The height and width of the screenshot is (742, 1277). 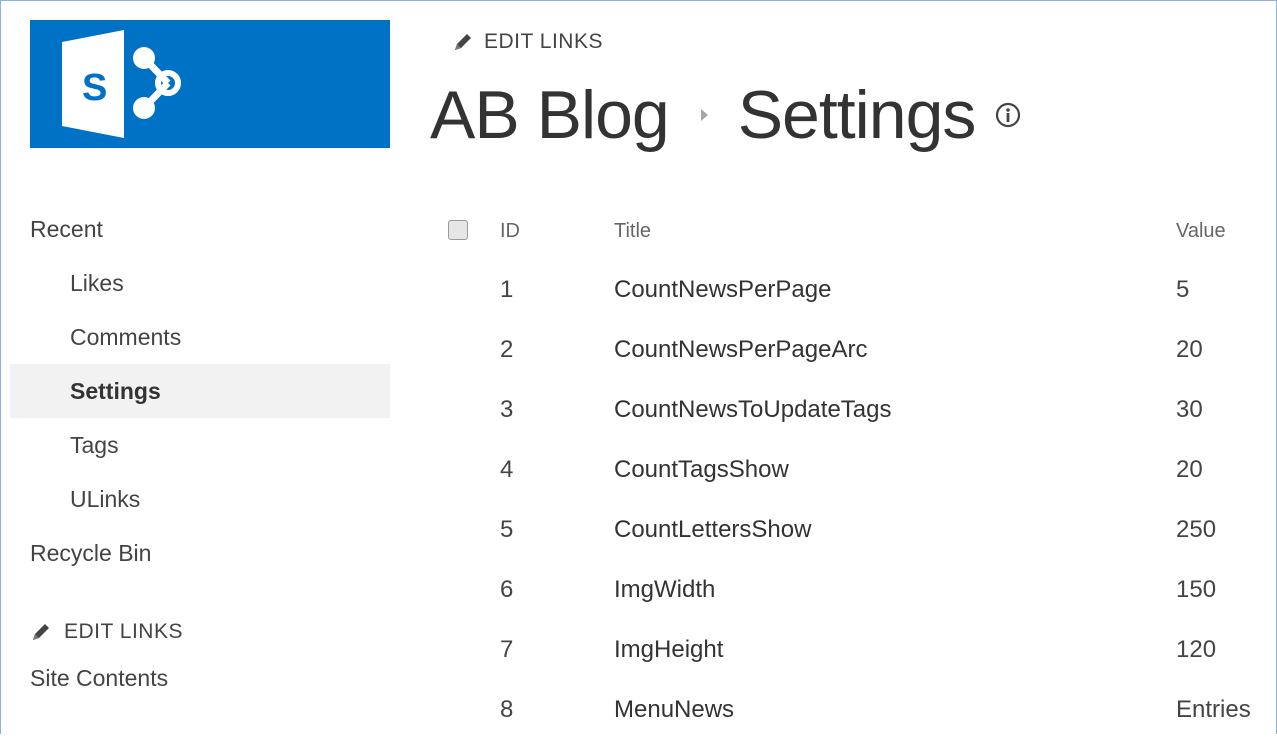 I want to click on cell-title: ImgHeight, so click(x=668, y=650).